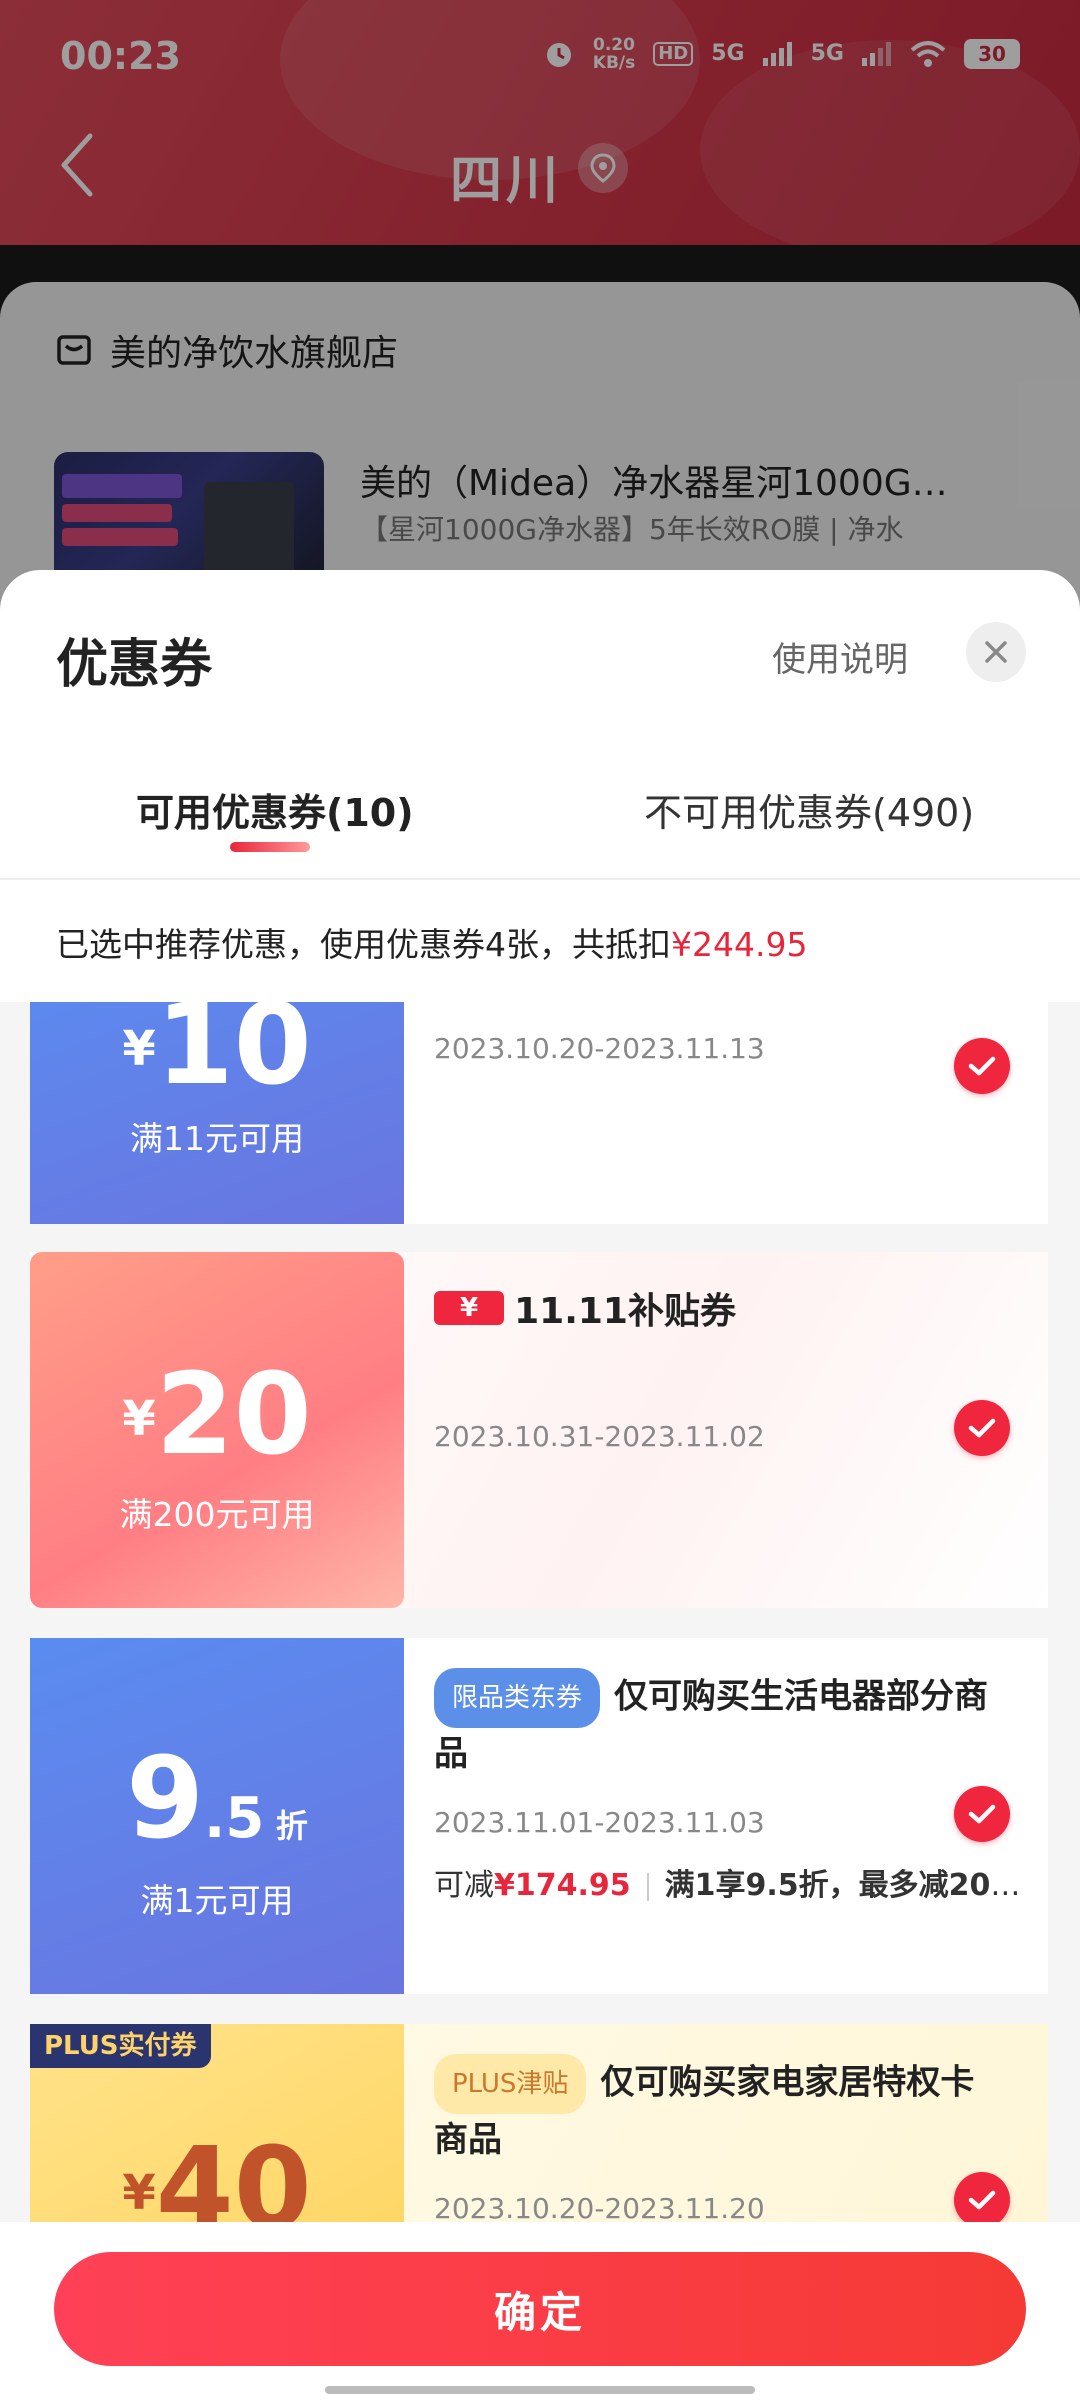  I want to click on usage-help-link: 使用说明, so click(840, 656).